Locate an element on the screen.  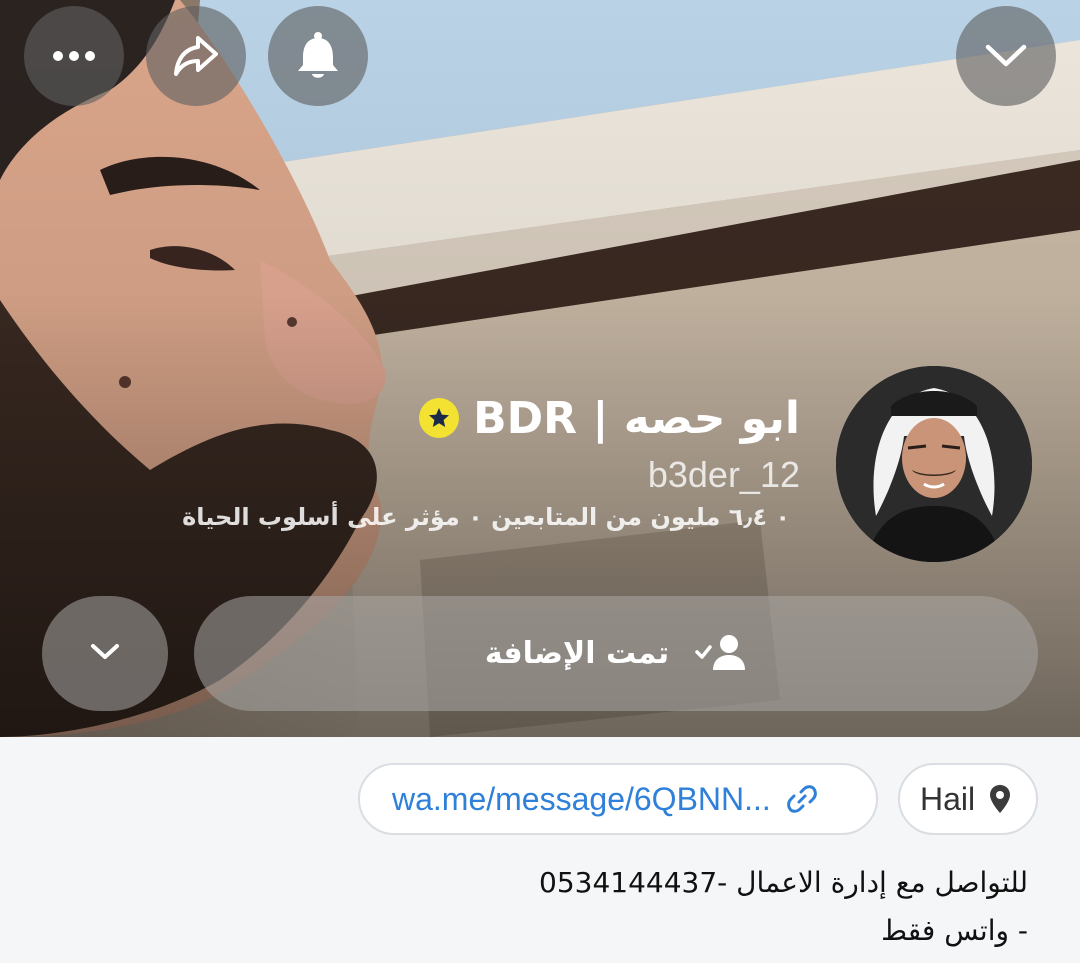
avatar-image is located at coordinates (934, 464).